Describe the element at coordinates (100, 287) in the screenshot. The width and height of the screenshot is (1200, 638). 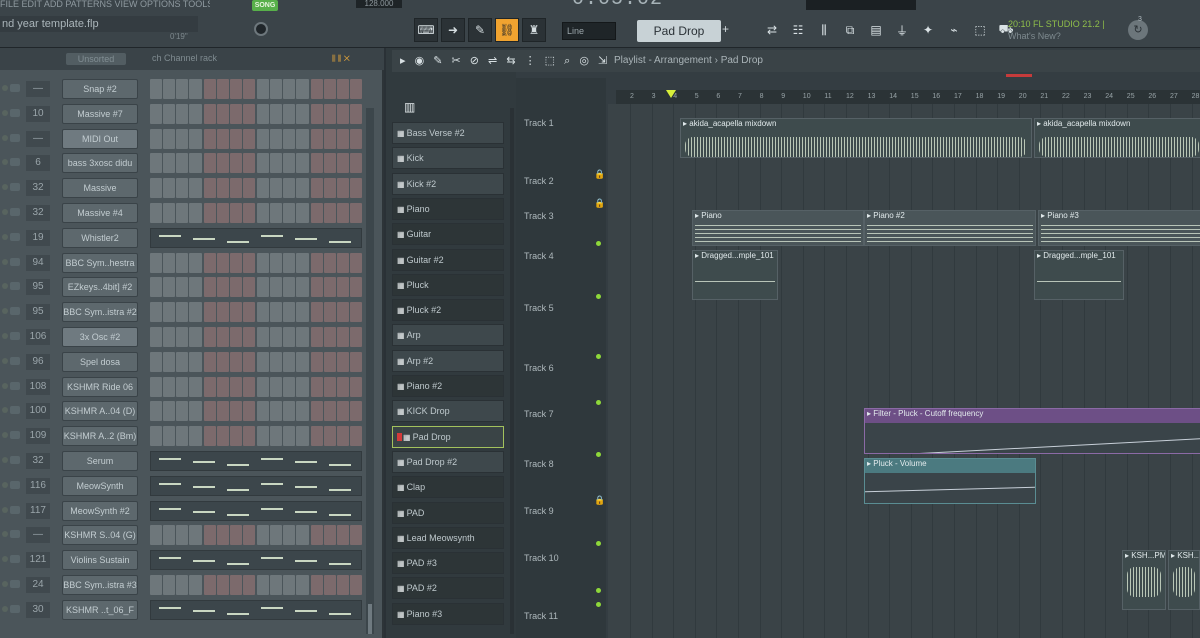
I see `channel-name-button: EZkeys..4bit] #2` at that location.